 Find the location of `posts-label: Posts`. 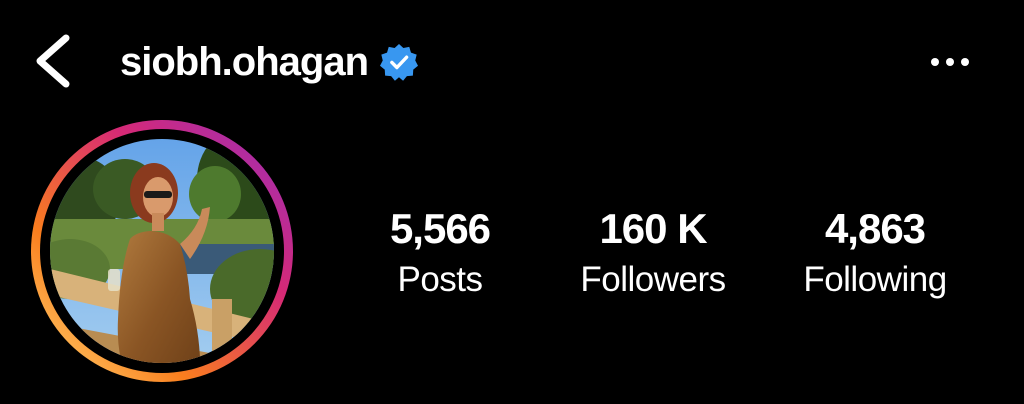

posts-label: Posts is located at coordinates (440, 279).